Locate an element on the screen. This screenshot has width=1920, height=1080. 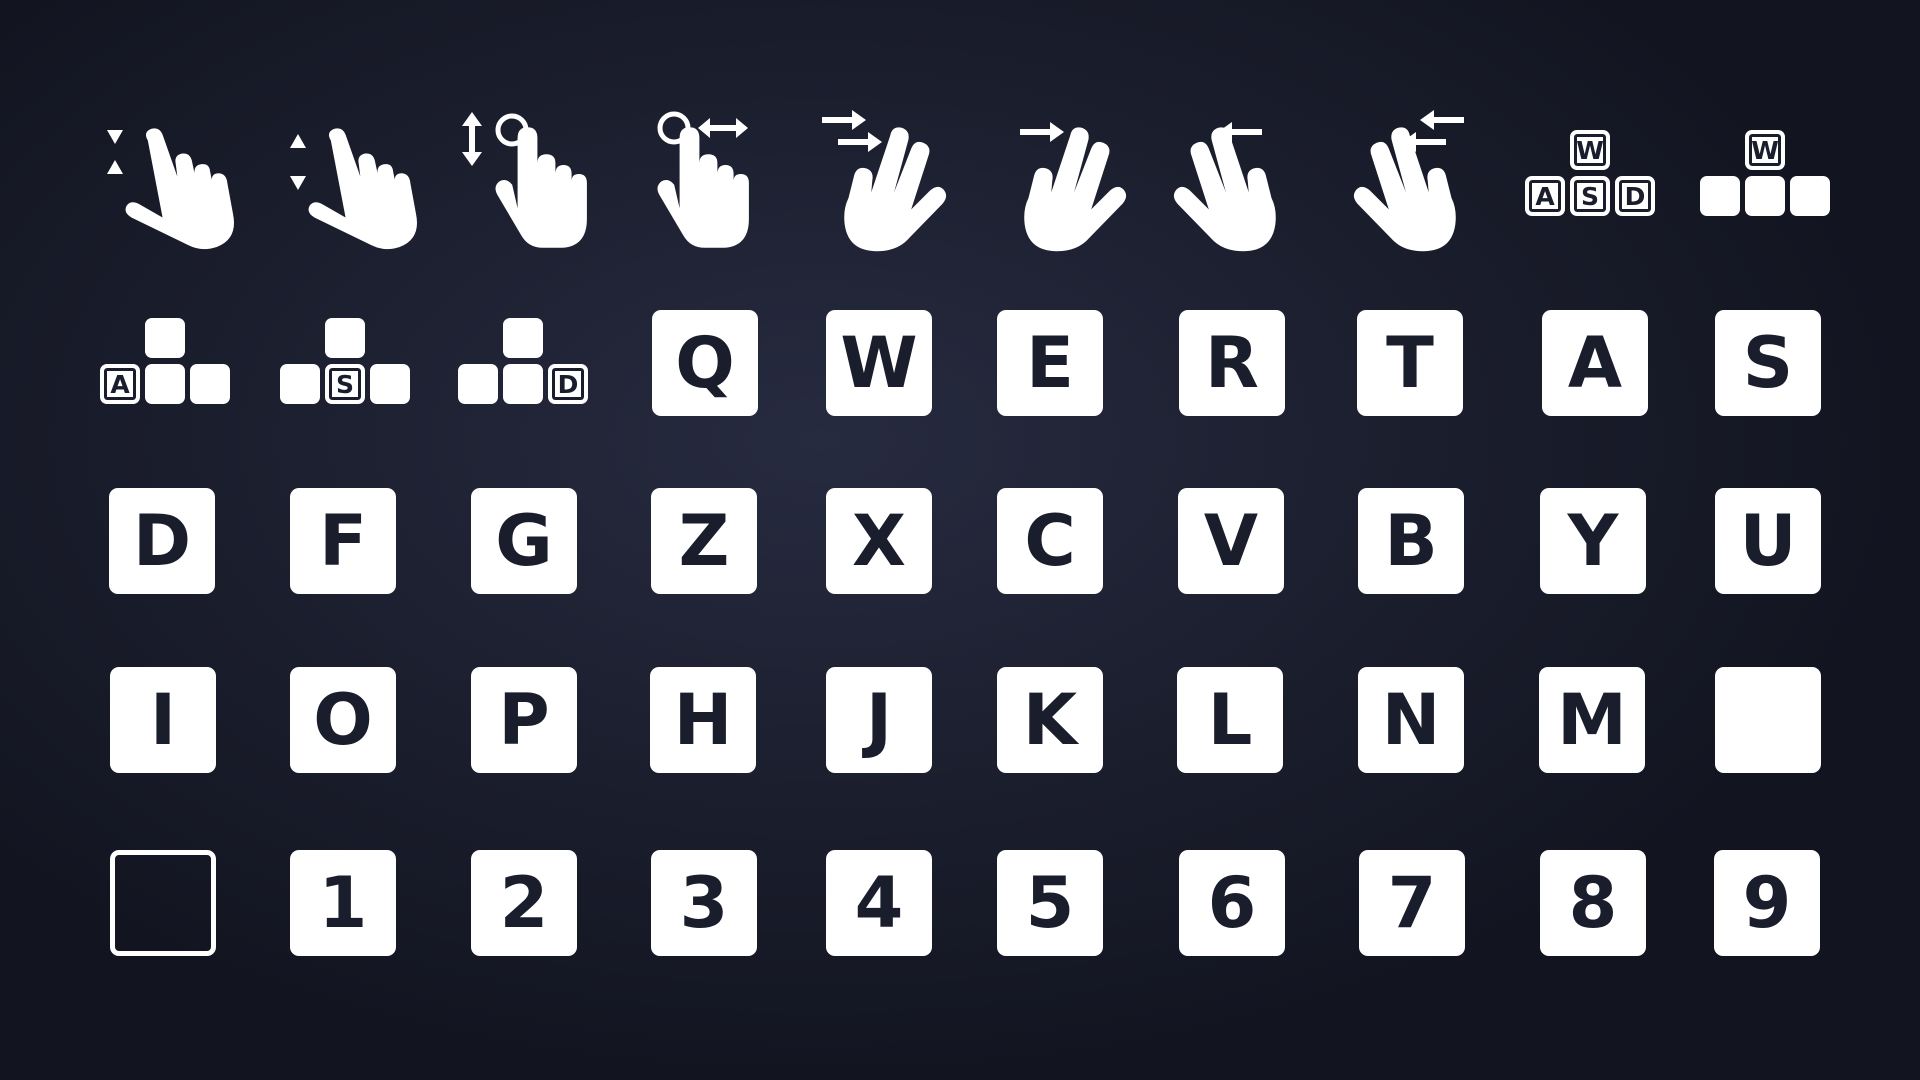
two-finger-swipe-right-hand-icon is located at coordinates (885, 185).